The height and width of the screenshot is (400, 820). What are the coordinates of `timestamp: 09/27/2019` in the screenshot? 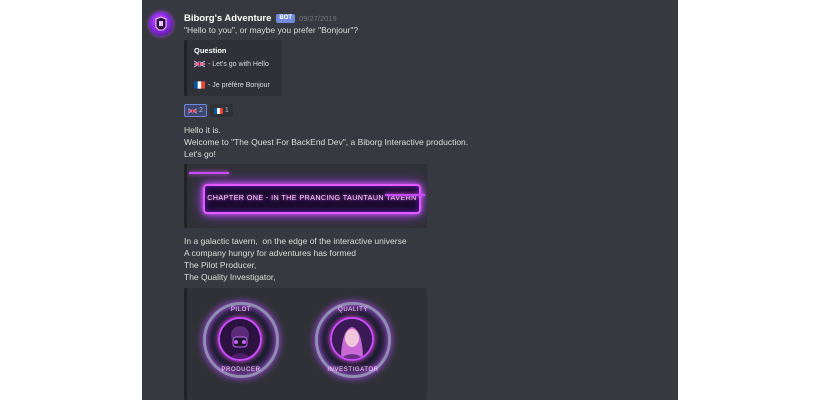 It's located at (318, 18).